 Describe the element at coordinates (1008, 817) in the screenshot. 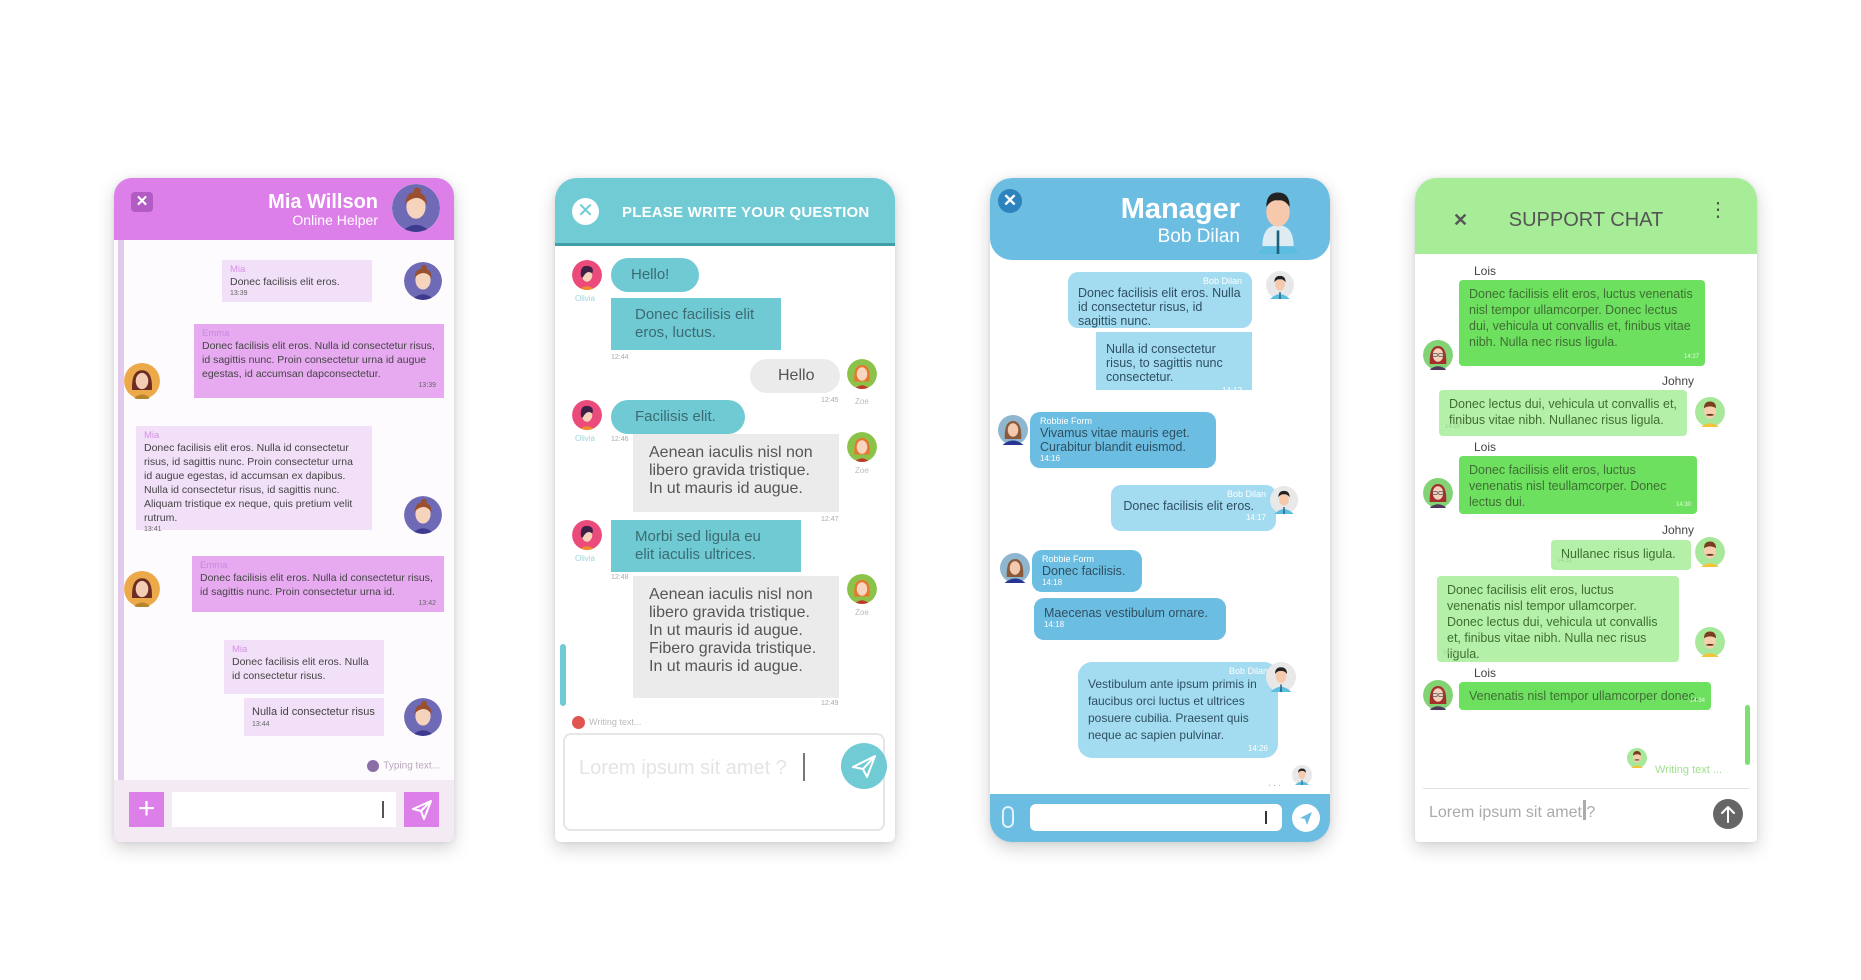

I see `paperclip-icon` at that location.